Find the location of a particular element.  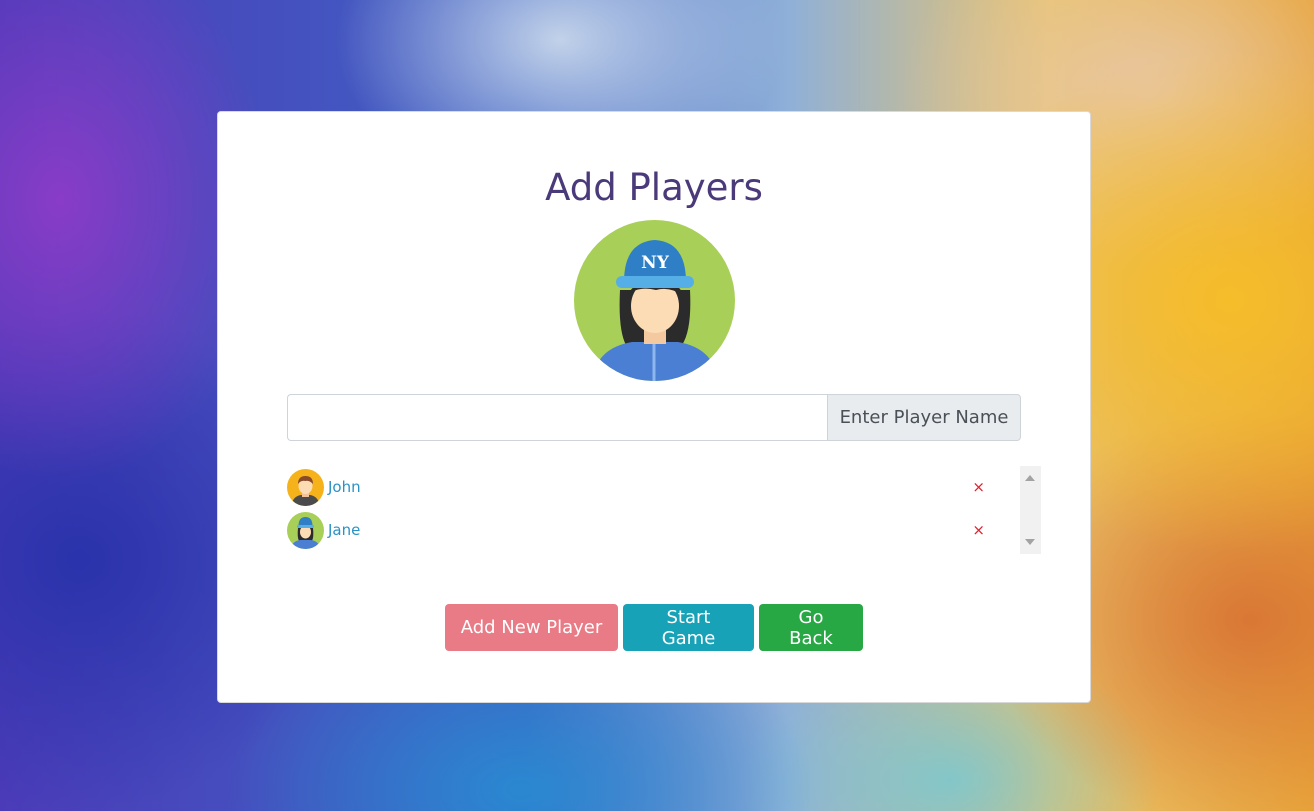

boy-avatar-icon is located at coordinates (305, 487).